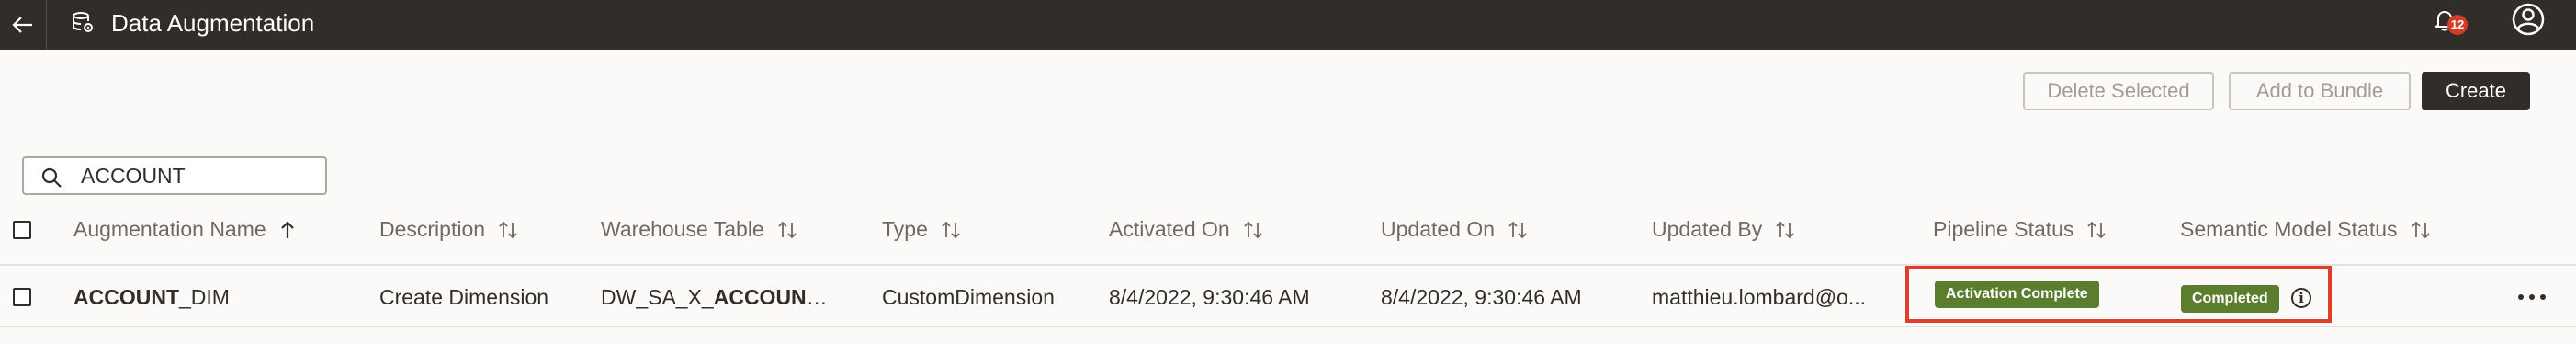 The image size is (2576, 344). What do you see at coordinates (204, 297) in the screenshot?
I see `name-rest: _DIM` at bounding box center [204, 297].